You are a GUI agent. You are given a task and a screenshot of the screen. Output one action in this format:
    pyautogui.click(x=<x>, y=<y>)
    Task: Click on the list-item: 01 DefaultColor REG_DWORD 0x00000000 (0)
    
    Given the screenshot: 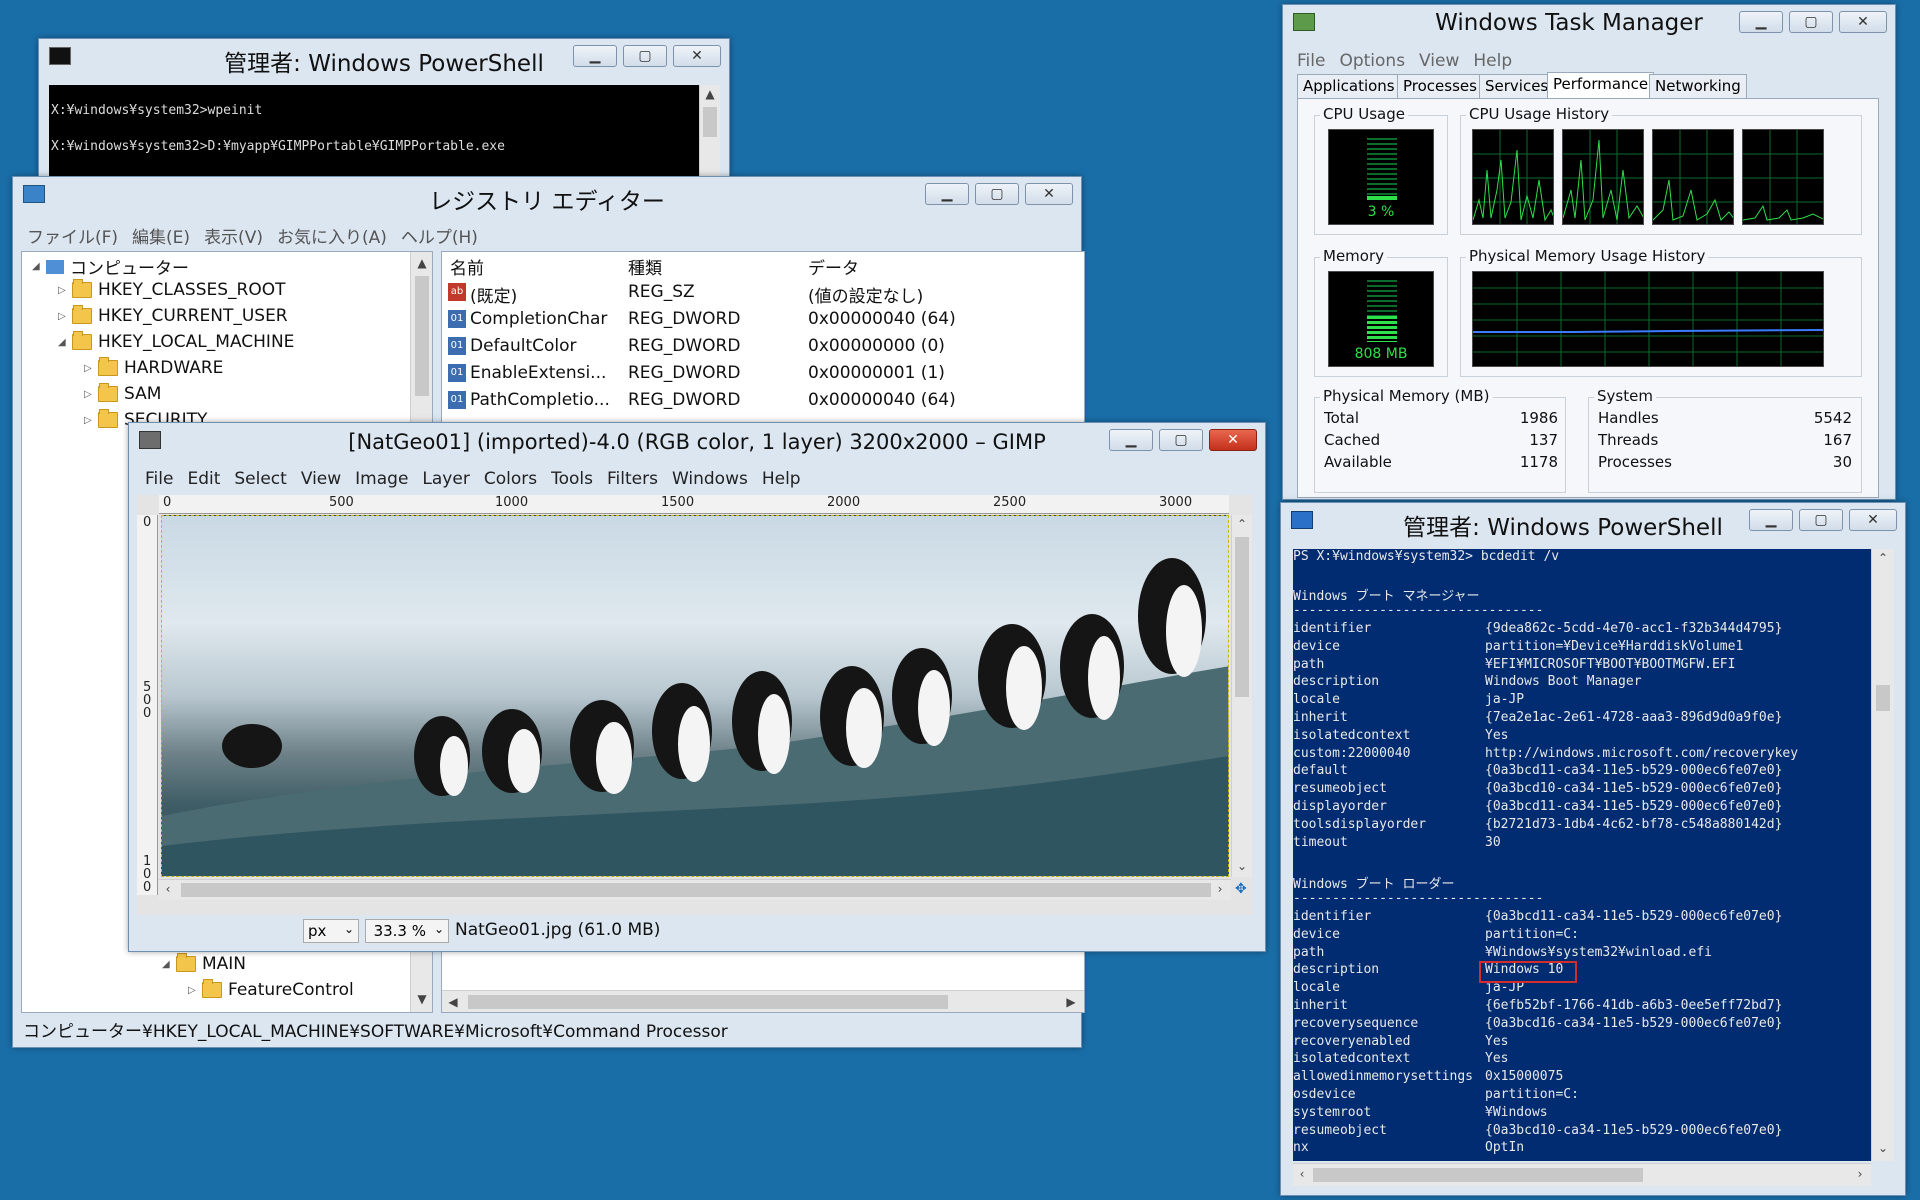 What is the action you would take?
    pyautogui.click(x=763, y=347)
    